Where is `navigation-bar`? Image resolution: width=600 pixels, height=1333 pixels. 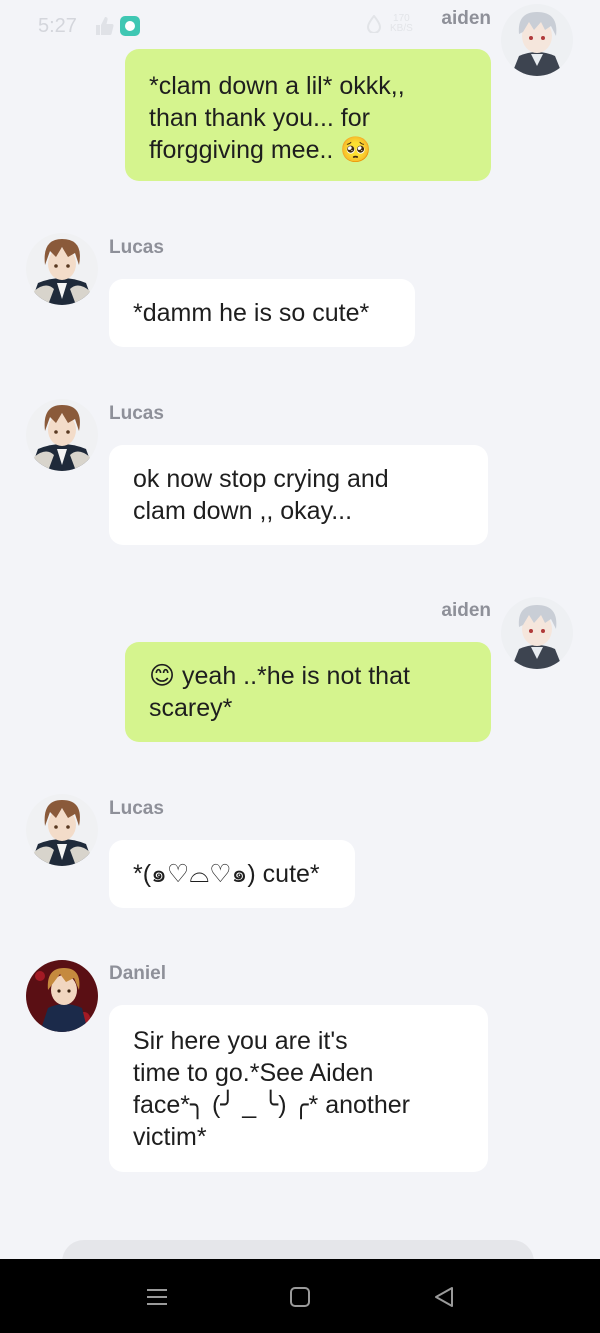
navigation-bar is located at coordinates (300, 1296).